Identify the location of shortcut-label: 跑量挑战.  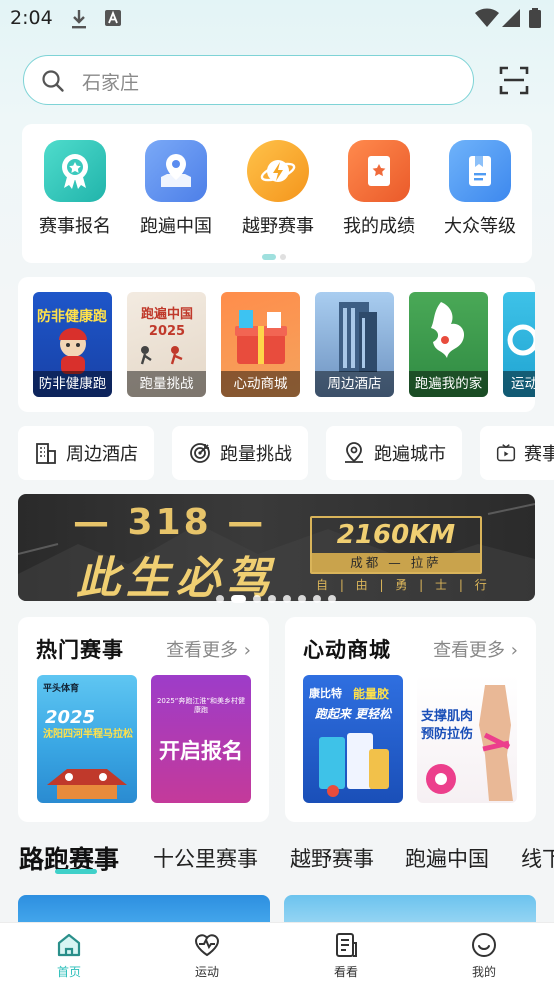
(256, 454).